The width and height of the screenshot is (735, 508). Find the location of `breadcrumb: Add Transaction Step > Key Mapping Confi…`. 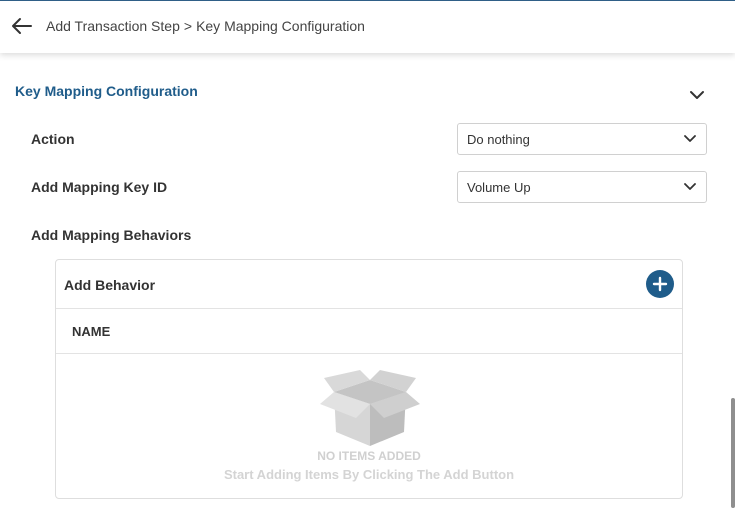

breadcrumb: Add Transaction Step > Key Mapping Confi… is located at coordinates (205, 26).